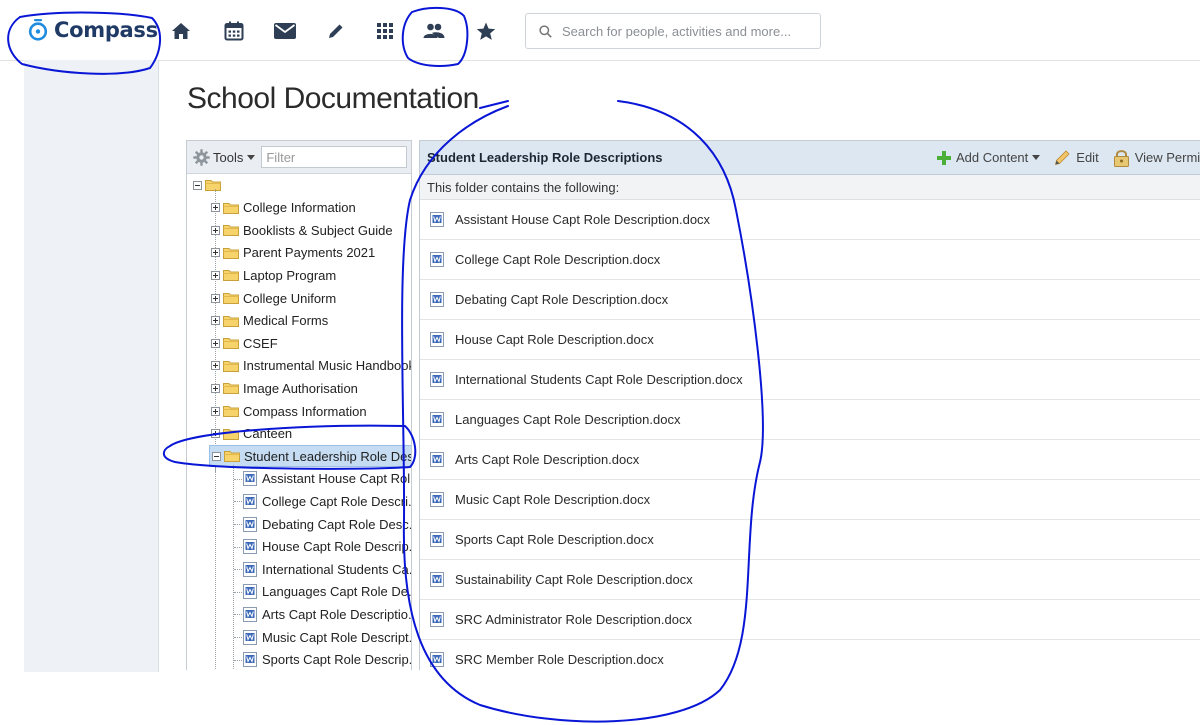 This screenshot has width=1200, height=725. What do you see at coordinates (333, 98) in the screenshot?
I see `page-title: School Documentation` at bounding box center [333, 98].